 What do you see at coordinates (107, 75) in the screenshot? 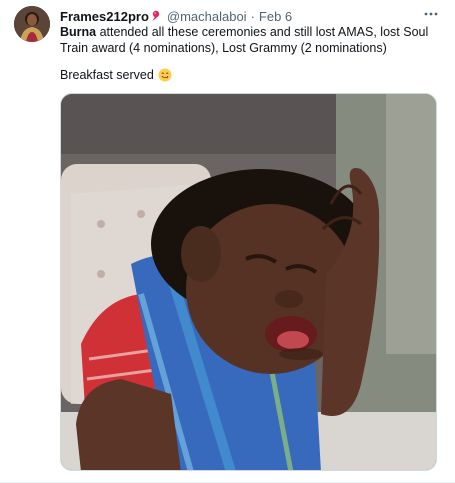
I see `tweet-text-line2-label: Breakfast served` at bounding box center [107, 75].